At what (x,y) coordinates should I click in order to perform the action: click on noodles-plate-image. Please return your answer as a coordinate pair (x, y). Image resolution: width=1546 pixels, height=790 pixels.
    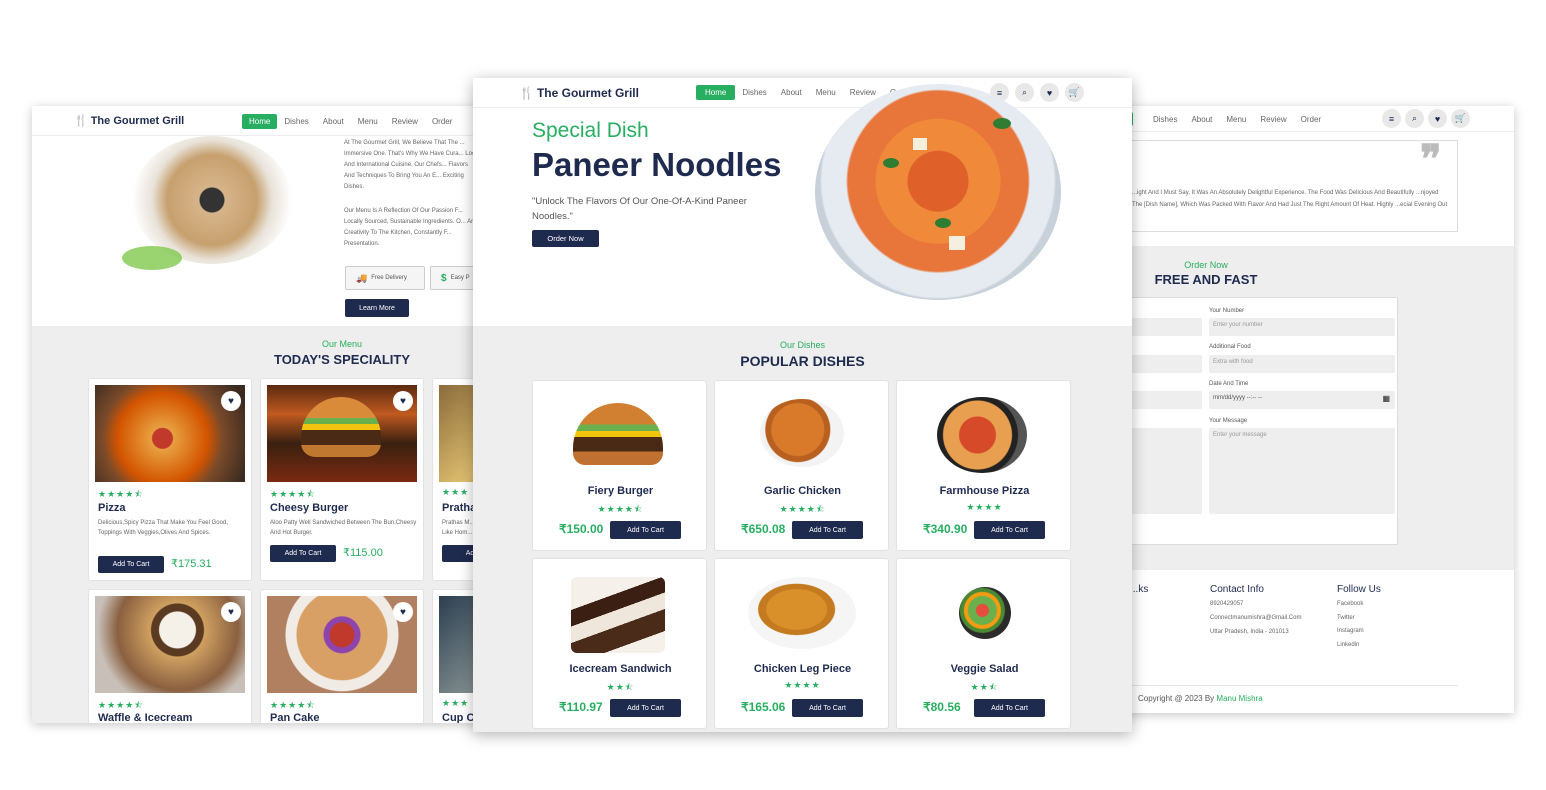
    Looking at the image, I should click on (938, 192).